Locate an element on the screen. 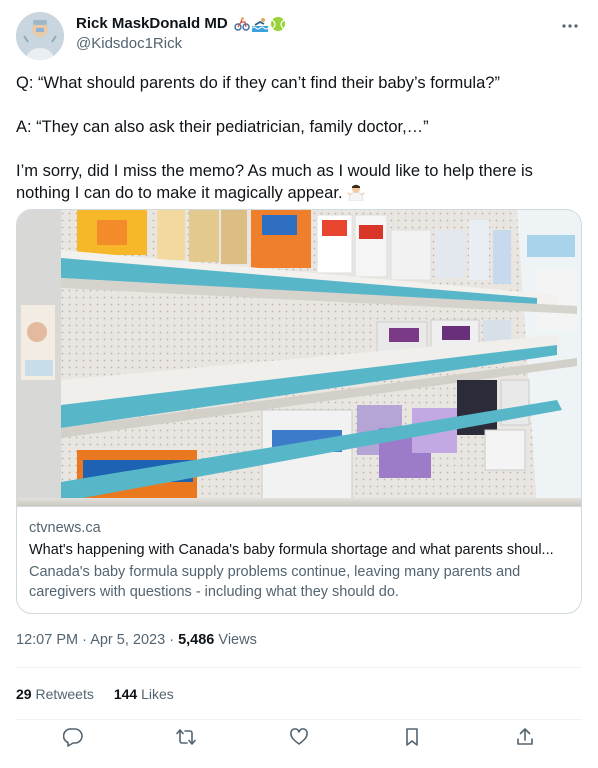 The height and width of the screenshot is (768, 598). tennis-ball-emoji-icon is located at coordinates (277, 23).